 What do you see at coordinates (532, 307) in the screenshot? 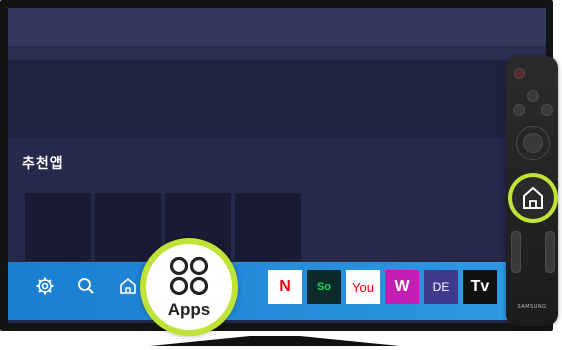
I see `remote-brand: SAMSUNG` at bounding box center [532, 307].